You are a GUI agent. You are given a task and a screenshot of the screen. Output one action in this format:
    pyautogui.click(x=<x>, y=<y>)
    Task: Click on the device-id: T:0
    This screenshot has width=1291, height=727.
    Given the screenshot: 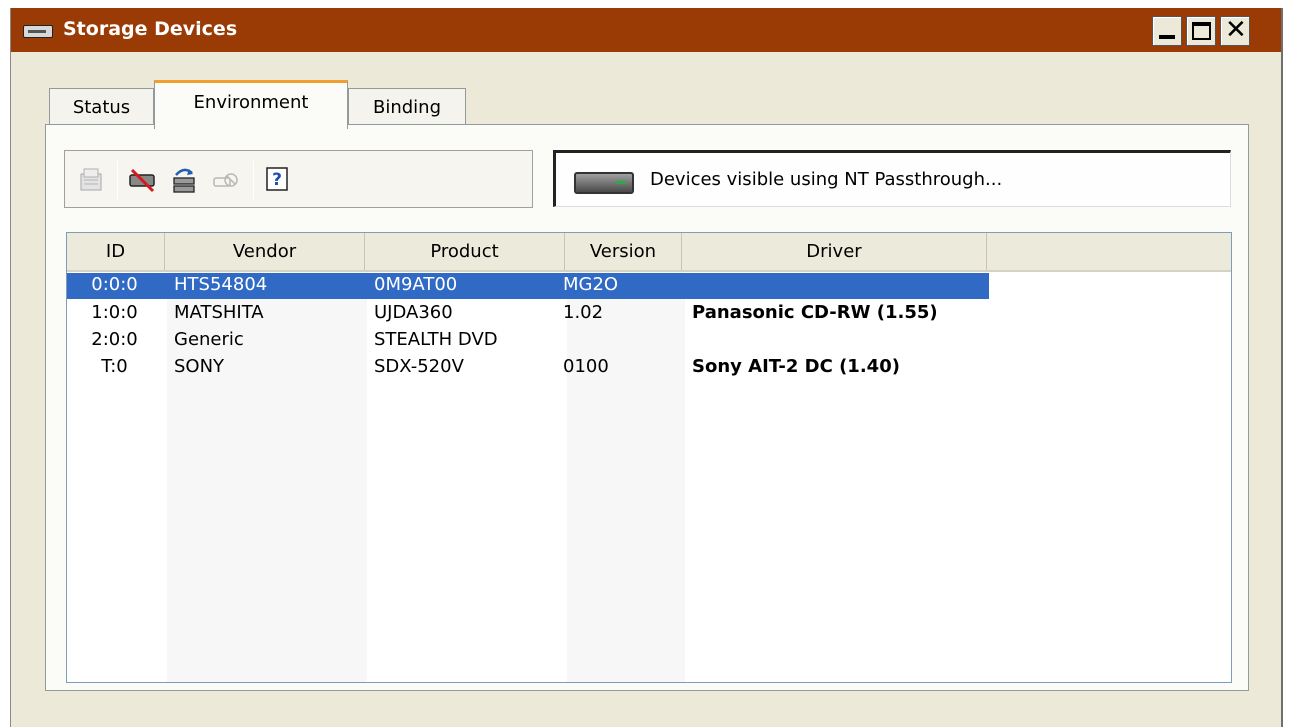 What is the action you would take?
    pyautogui.click(x=114, y=366)
    